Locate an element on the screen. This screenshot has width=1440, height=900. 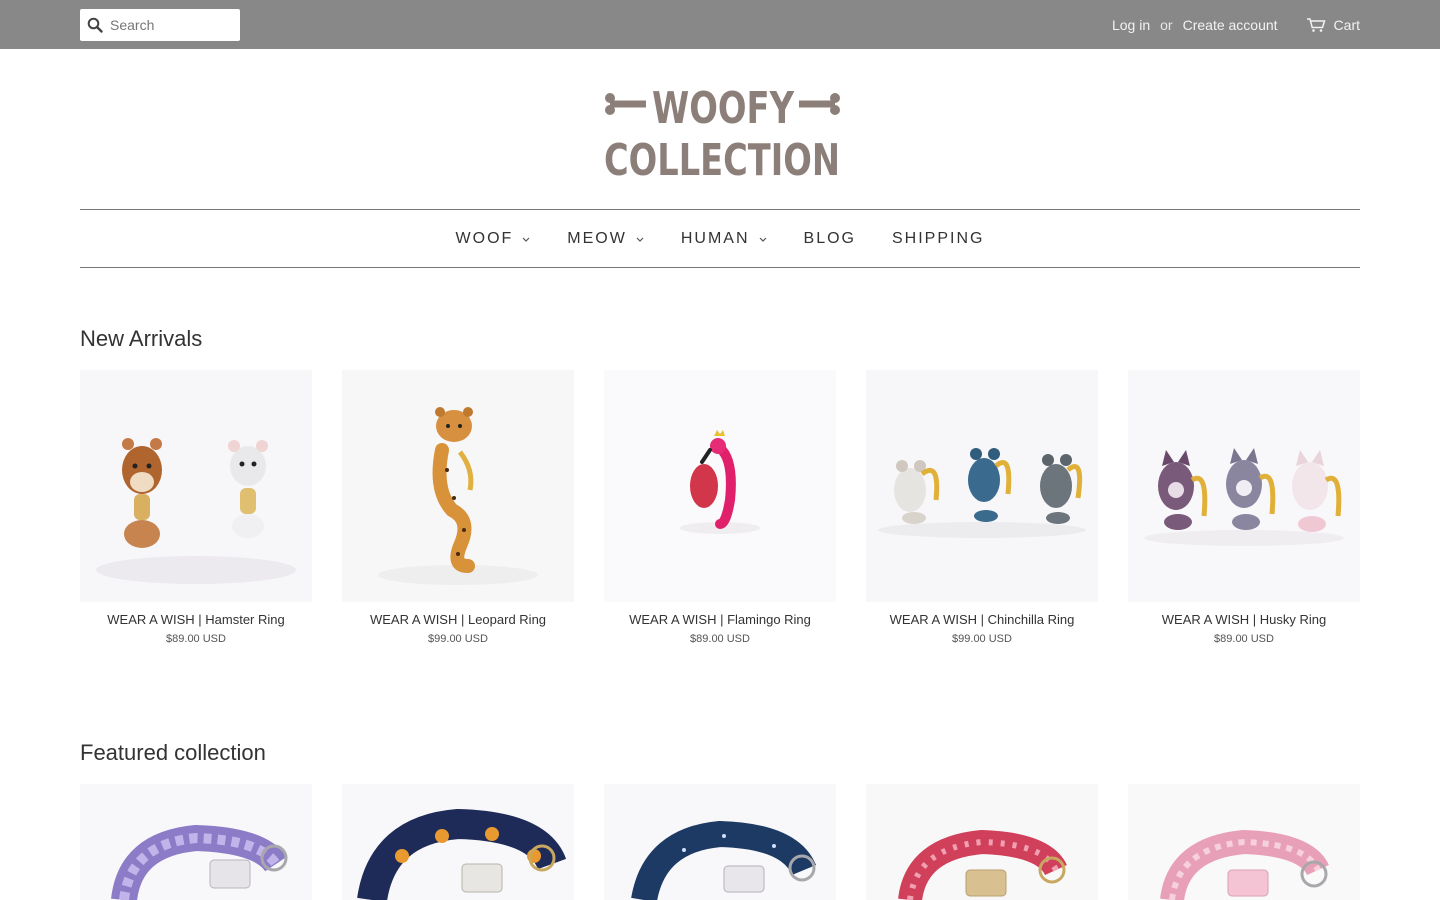
main-nav: WOOF MEOW HUMAN BLOG SHIPPING is located at coordinates (720, 238).